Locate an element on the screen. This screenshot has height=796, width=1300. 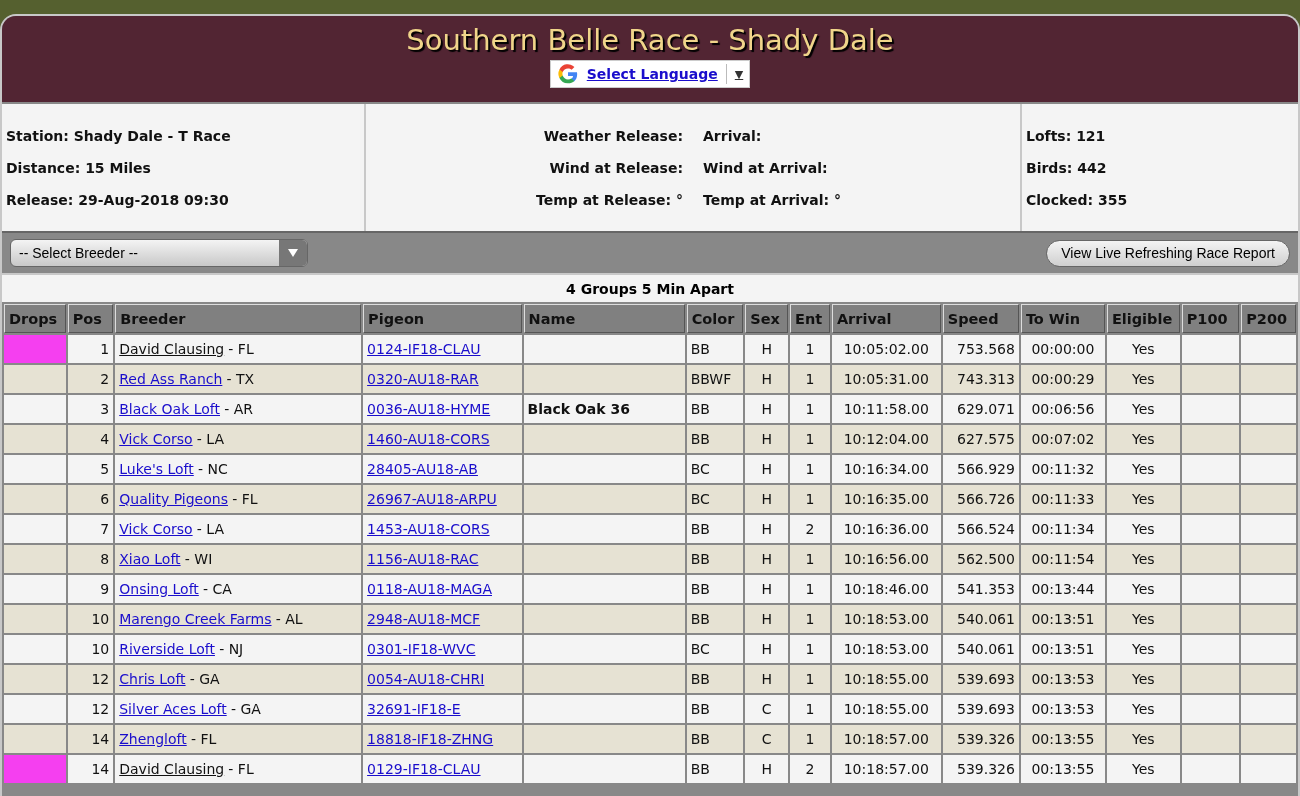
race-info-text: Temp at Release: ° is located at coordinates (609, 199).